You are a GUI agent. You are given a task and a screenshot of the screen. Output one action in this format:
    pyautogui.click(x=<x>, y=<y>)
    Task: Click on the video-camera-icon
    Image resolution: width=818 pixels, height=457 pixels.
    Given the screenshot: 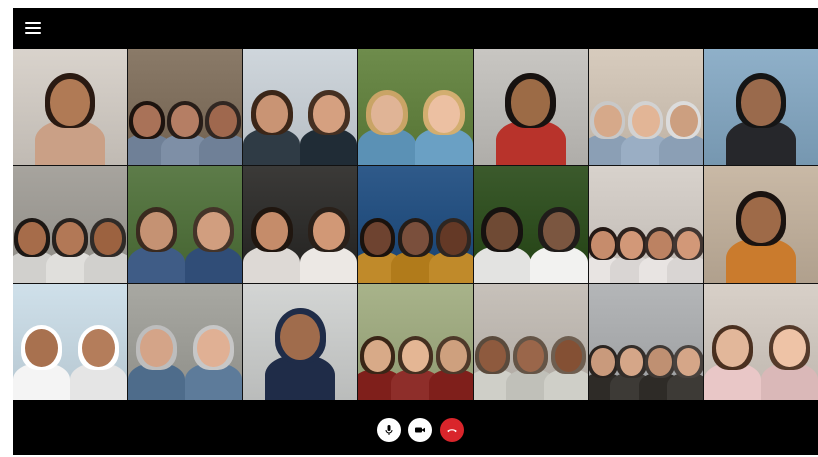 What is the action you would take?
    pyautogui.click(x=420, y=430)
    